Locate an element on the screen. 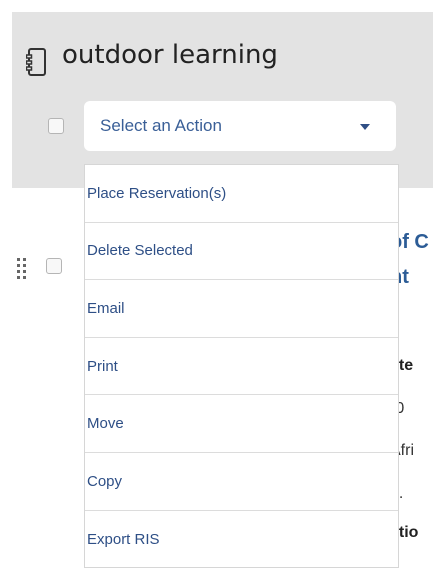 This screenshot has width=433, height=572. action-select-label: Select an Action is located at coordinates (161, 125).